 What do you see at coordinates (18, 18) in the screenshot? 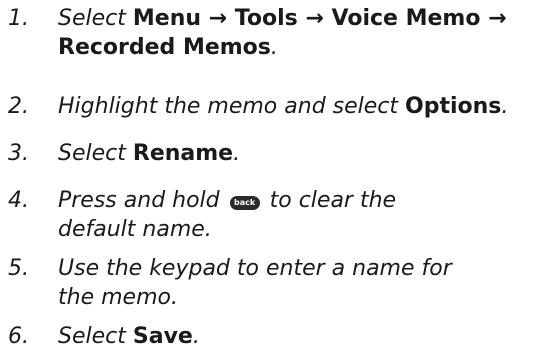
I see `step-1-number: 1.` at bounding box center [18, 18].